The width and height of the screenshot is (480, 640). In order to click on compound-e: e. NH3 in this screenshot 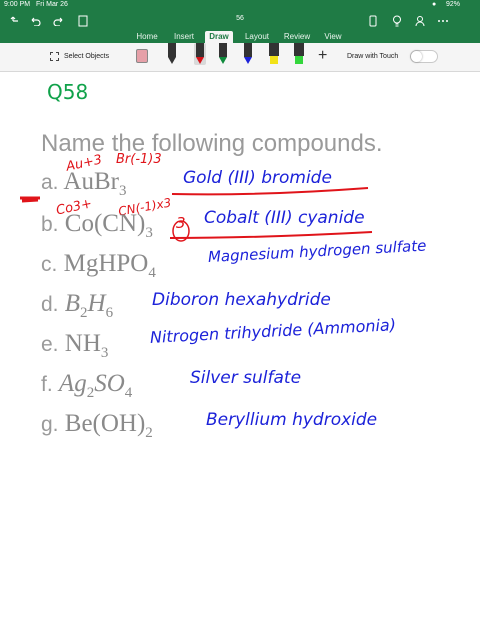, I will do `click(75, 345)`.